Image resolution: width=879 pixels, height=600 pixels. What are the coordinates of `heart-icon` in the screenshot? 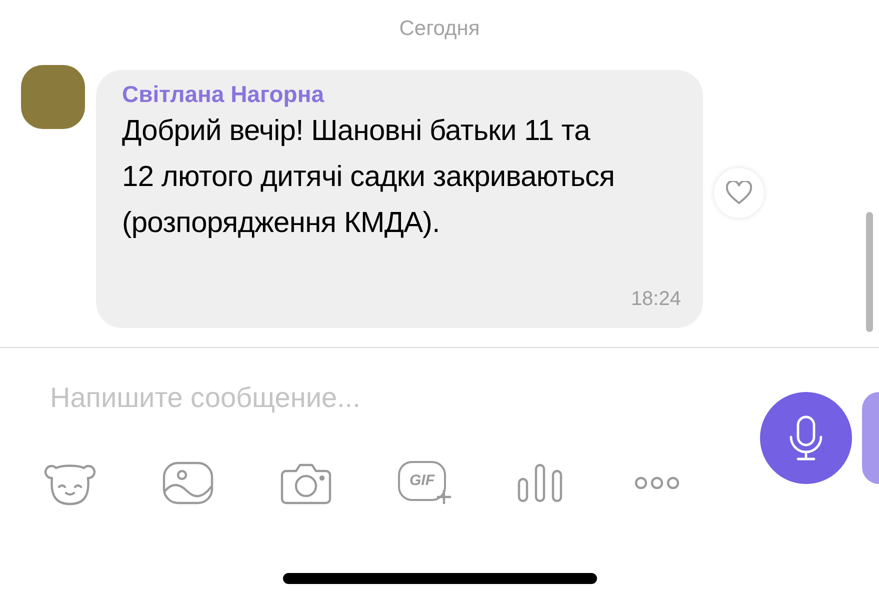 It's located at (739, 193).